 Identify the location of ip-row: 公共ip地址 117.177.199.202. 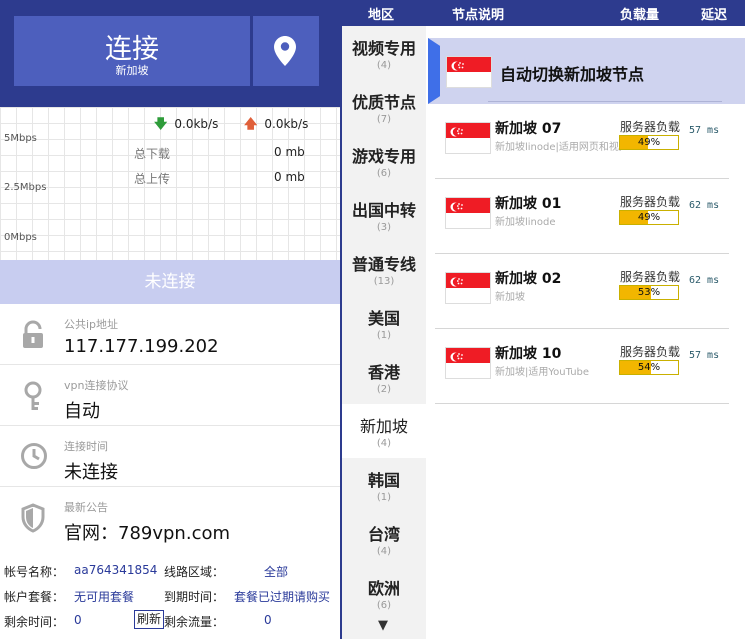
(170, 334).